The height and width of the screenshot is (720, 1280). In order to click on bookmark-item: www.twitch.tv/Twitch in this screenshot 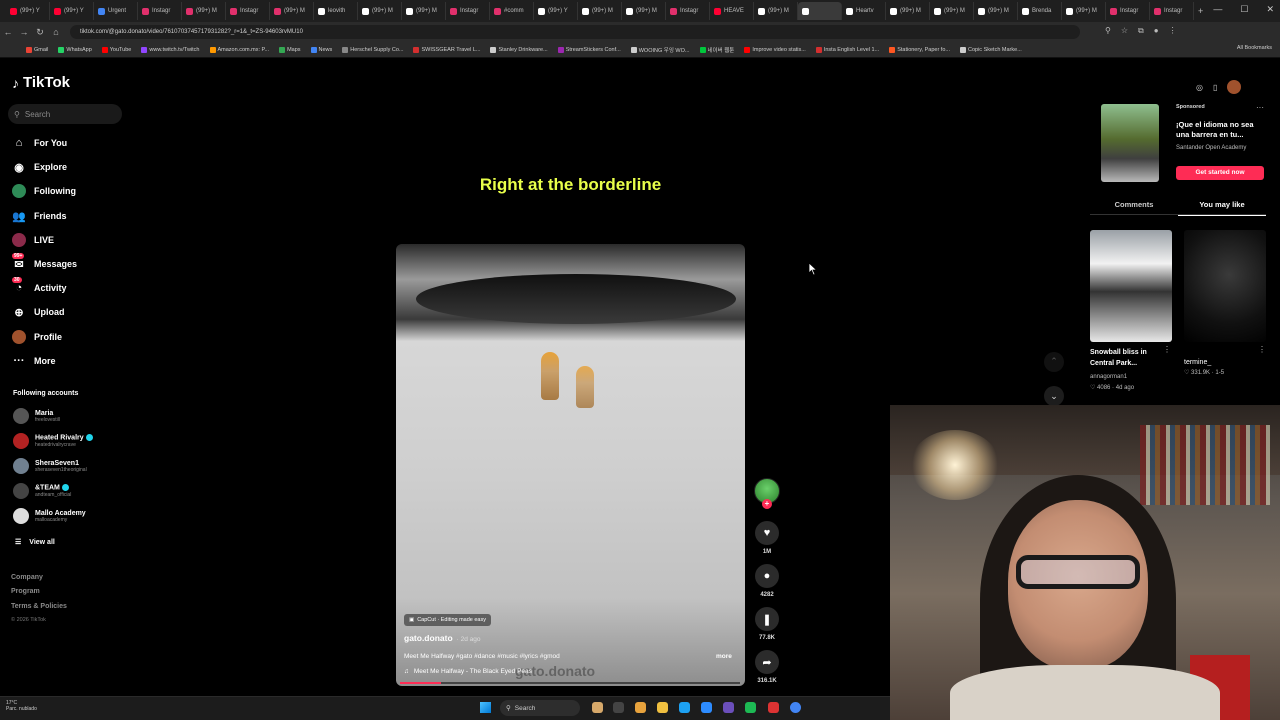, I will do `click(170, 49)`.